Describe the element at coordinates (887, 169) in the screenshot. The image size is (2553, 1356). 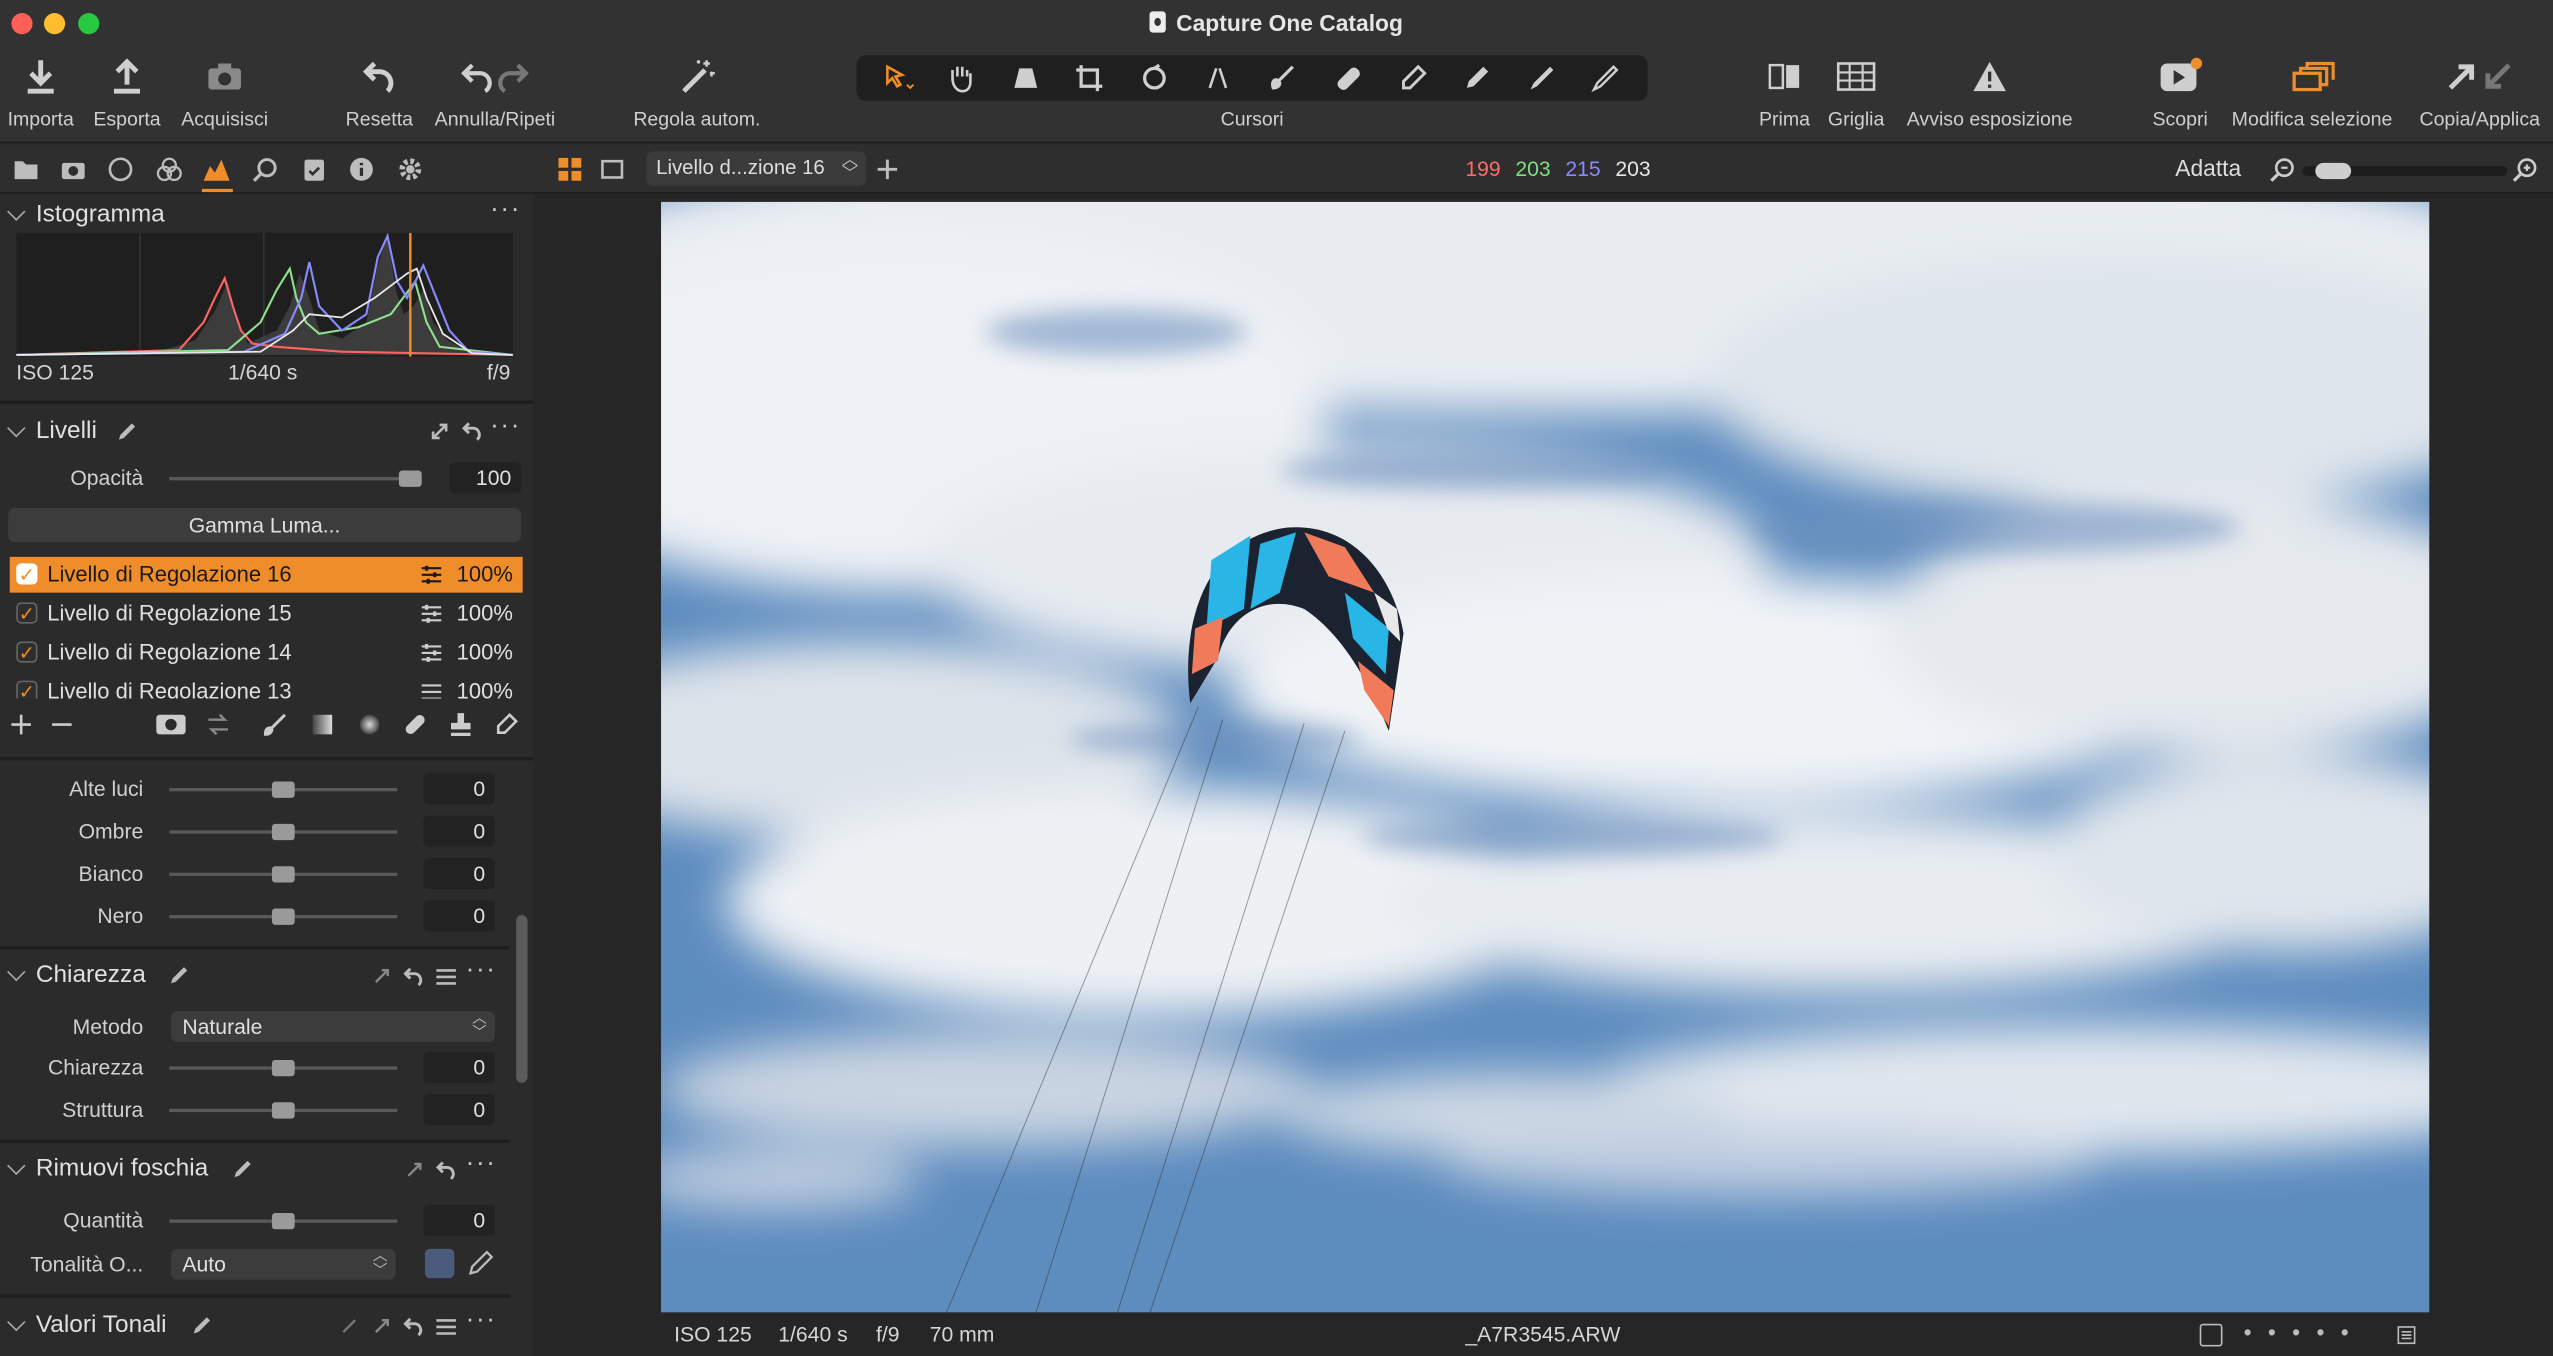
I see `add-layer-button` at that location.